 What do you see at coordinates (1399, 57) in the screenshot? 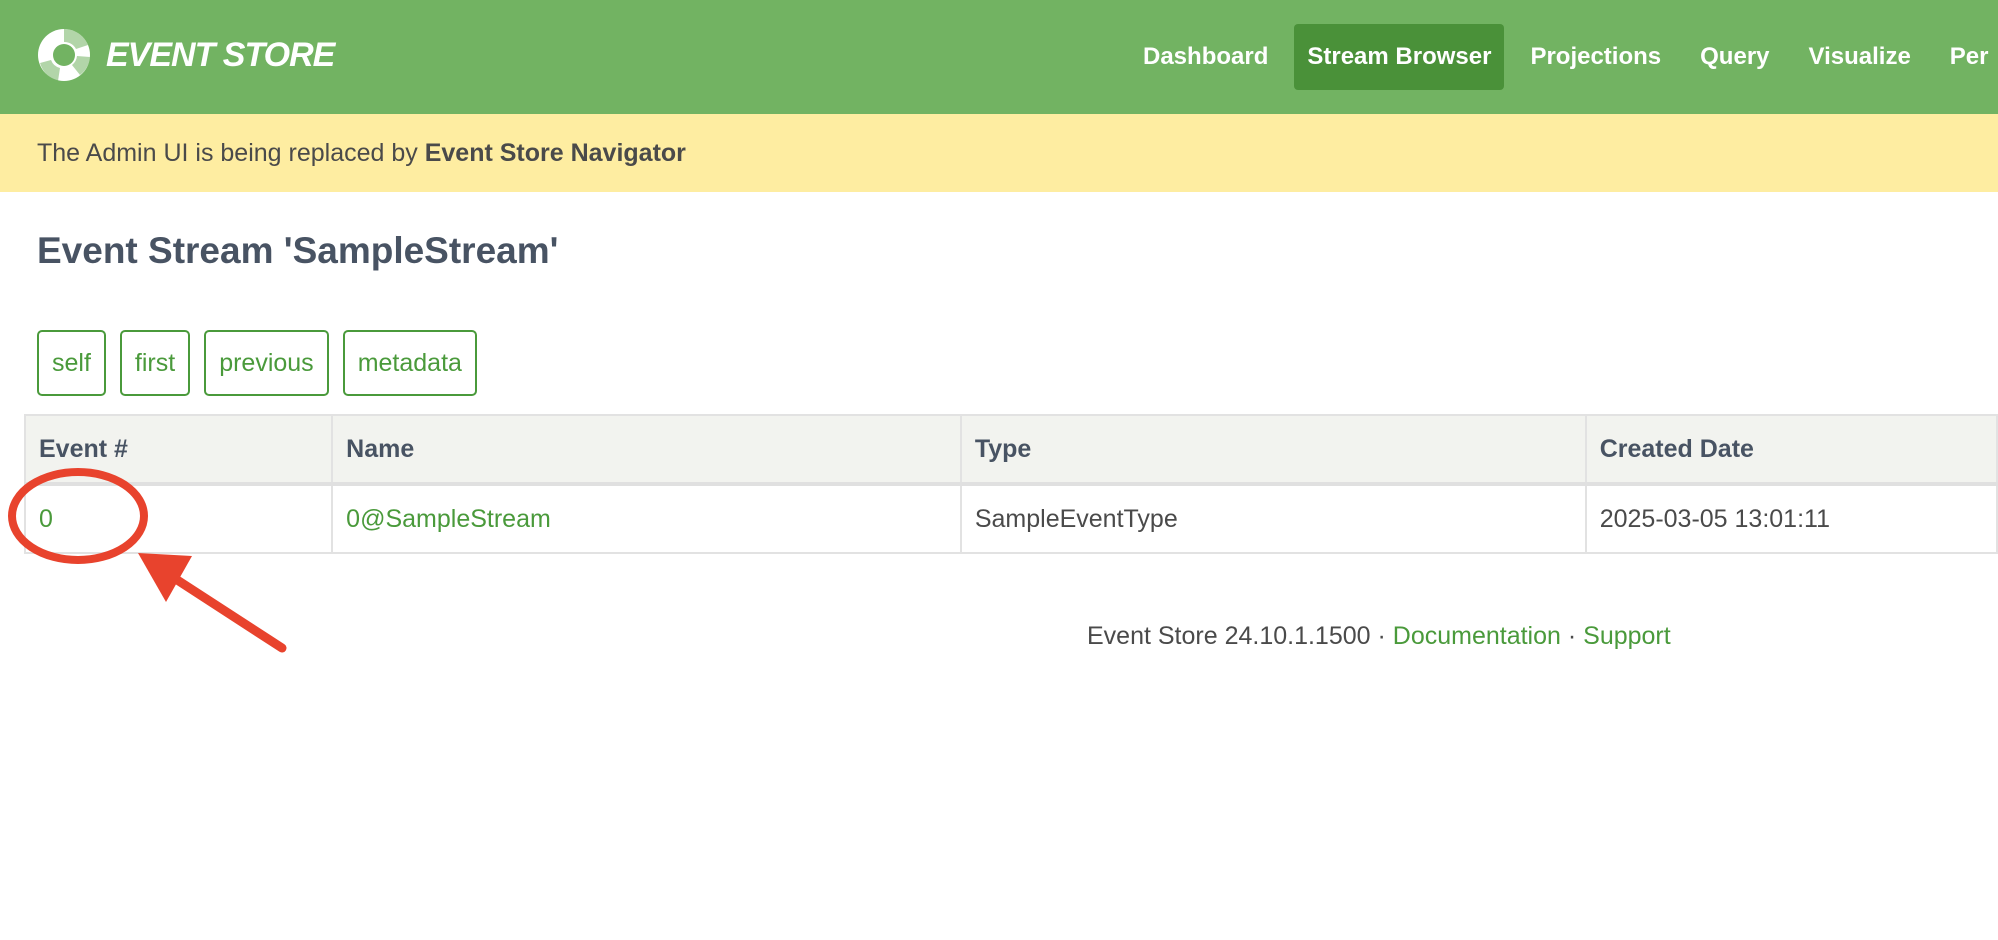
I see `nav-item-stream-browser: Stream Browser` at bounding box center [1399, 57].